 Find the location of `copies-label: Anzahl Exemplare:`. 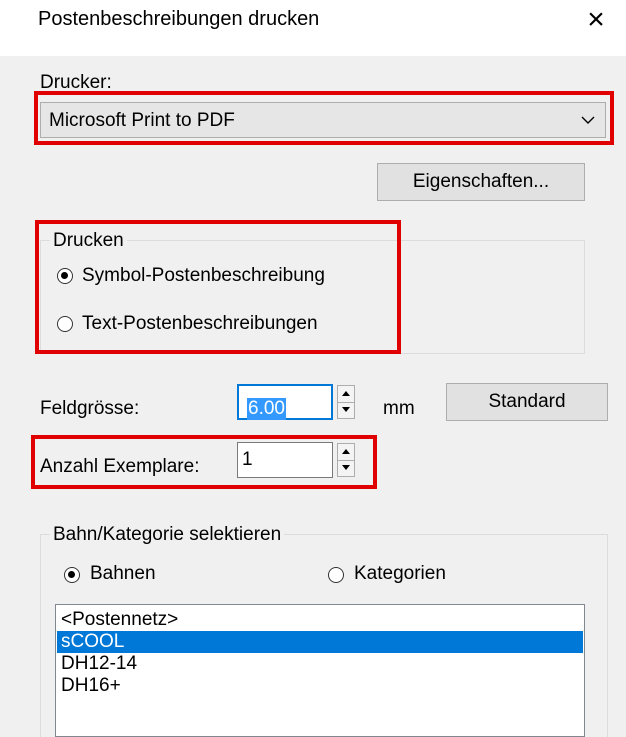

copies-label: Anzahl Exemplare: is located at coordinates (120, 466).